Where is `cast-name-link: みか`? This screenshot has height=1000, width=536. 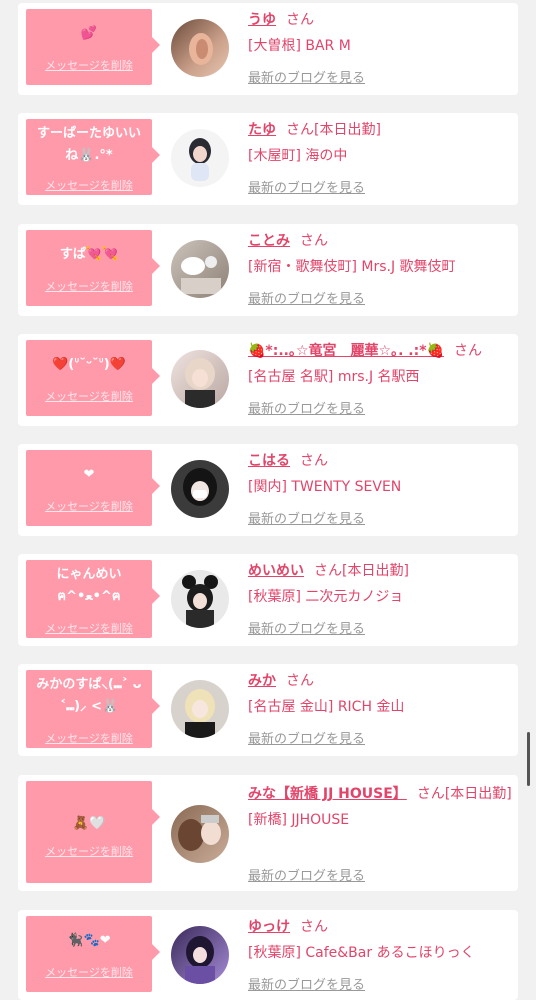
cast-name-link: みか is located at coordinates (262, 681).